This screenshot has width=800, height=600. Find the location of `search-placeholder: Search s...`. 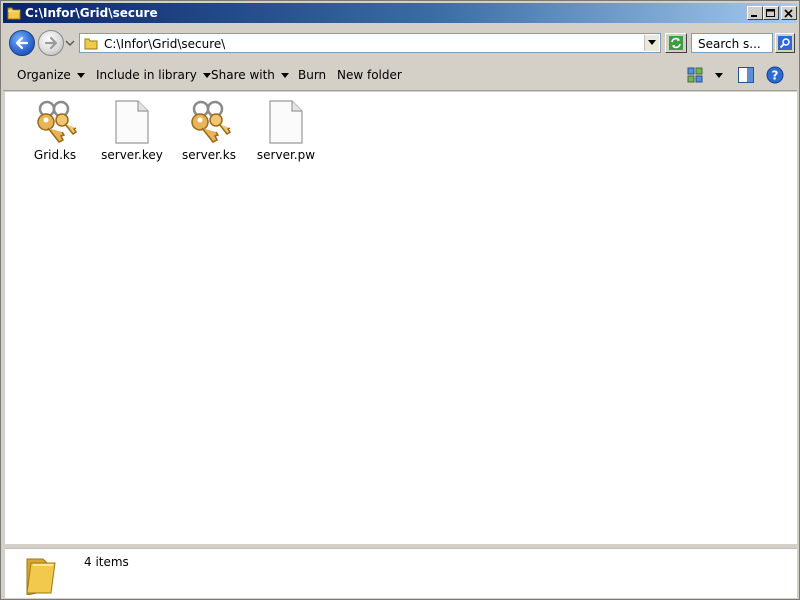

search-placeholder: Search s... is located at coordinates (729, 44).